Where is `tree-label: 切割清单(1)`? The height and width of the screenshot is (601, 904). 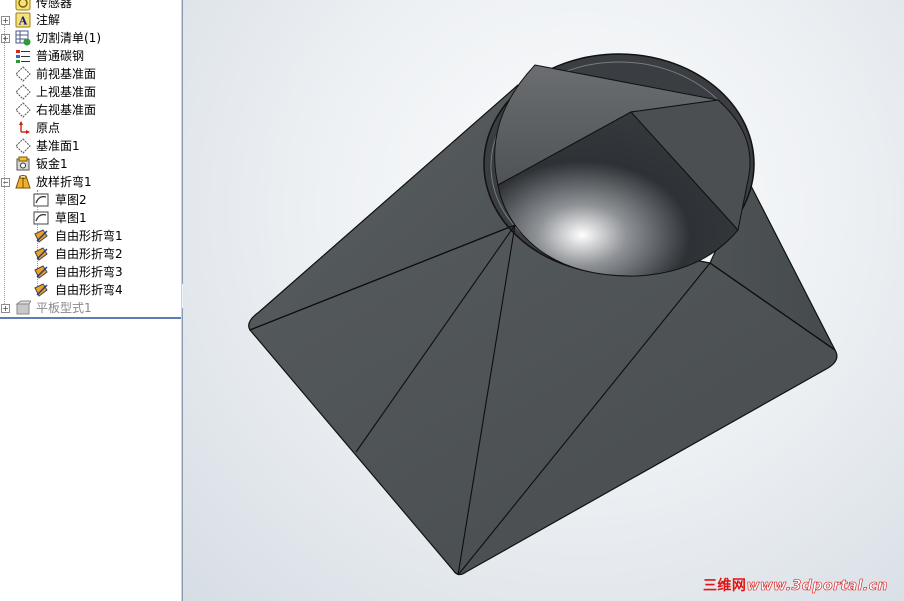
tree-label: 切割清单(1) is located at coordinates (68, 38).